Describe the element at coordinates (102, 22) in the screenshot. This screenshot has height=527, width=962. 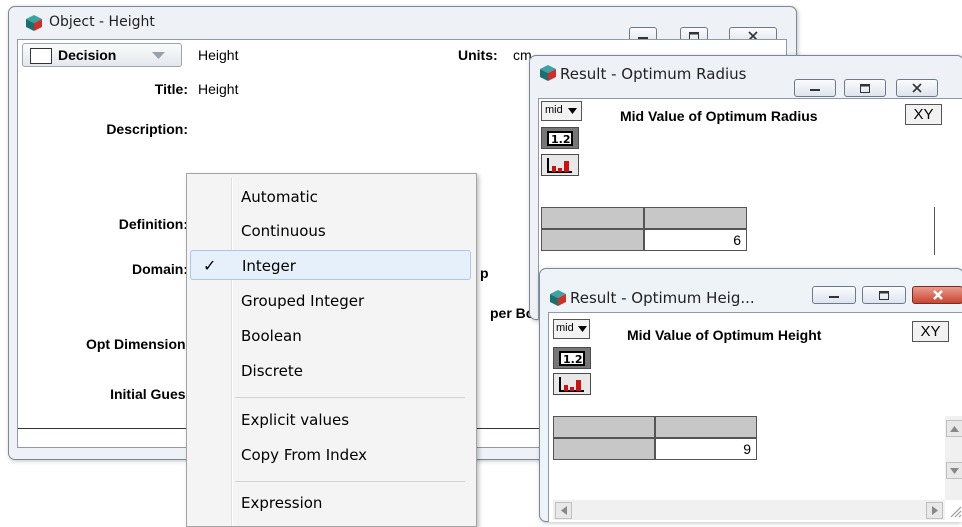
I see `object-window-title: Object - Height` at that location.